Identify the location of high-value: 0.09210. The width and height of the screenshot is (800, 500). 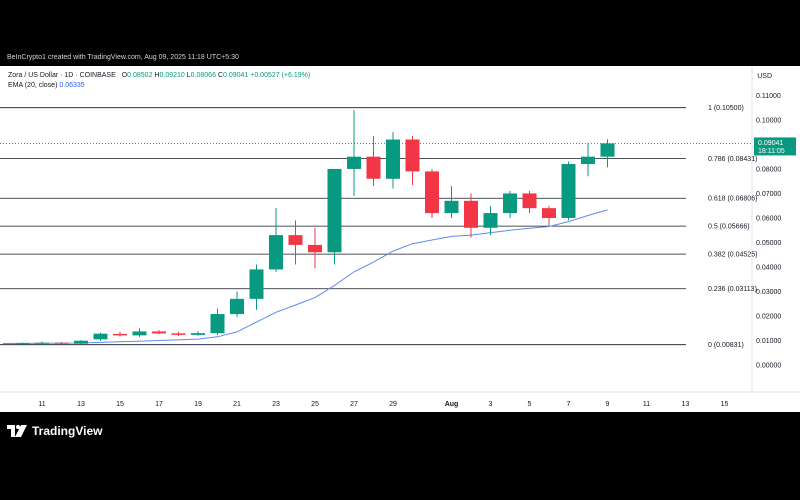
(172, 75).